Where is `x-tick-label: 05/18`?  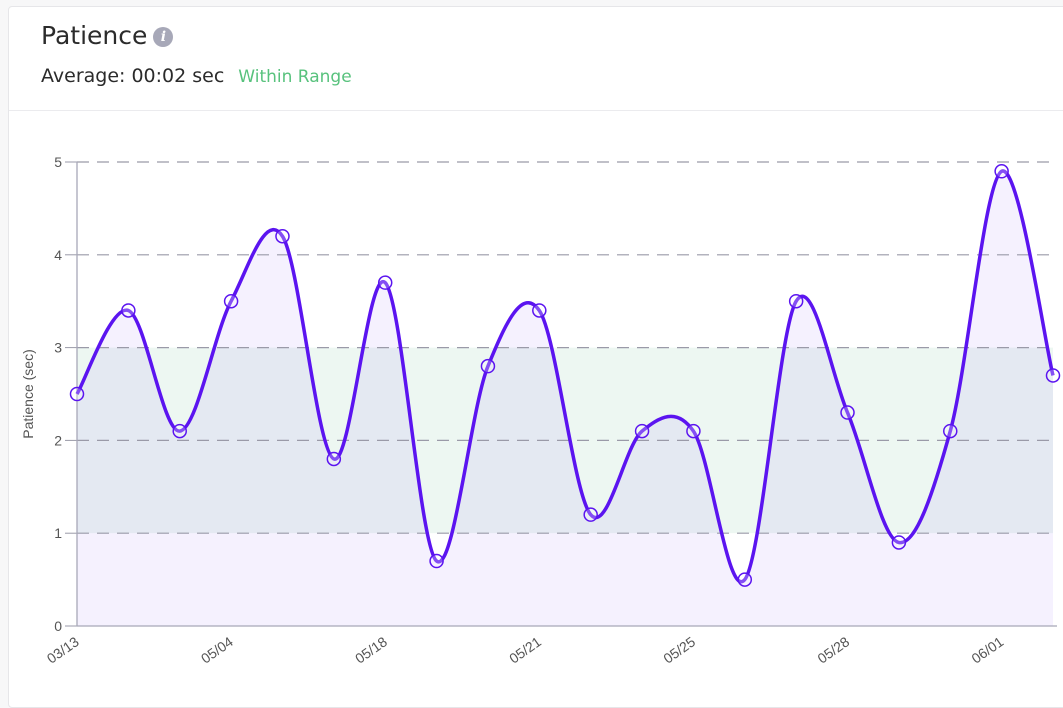
x-tick-label: 05/18 is located at coordinates (371, 649).